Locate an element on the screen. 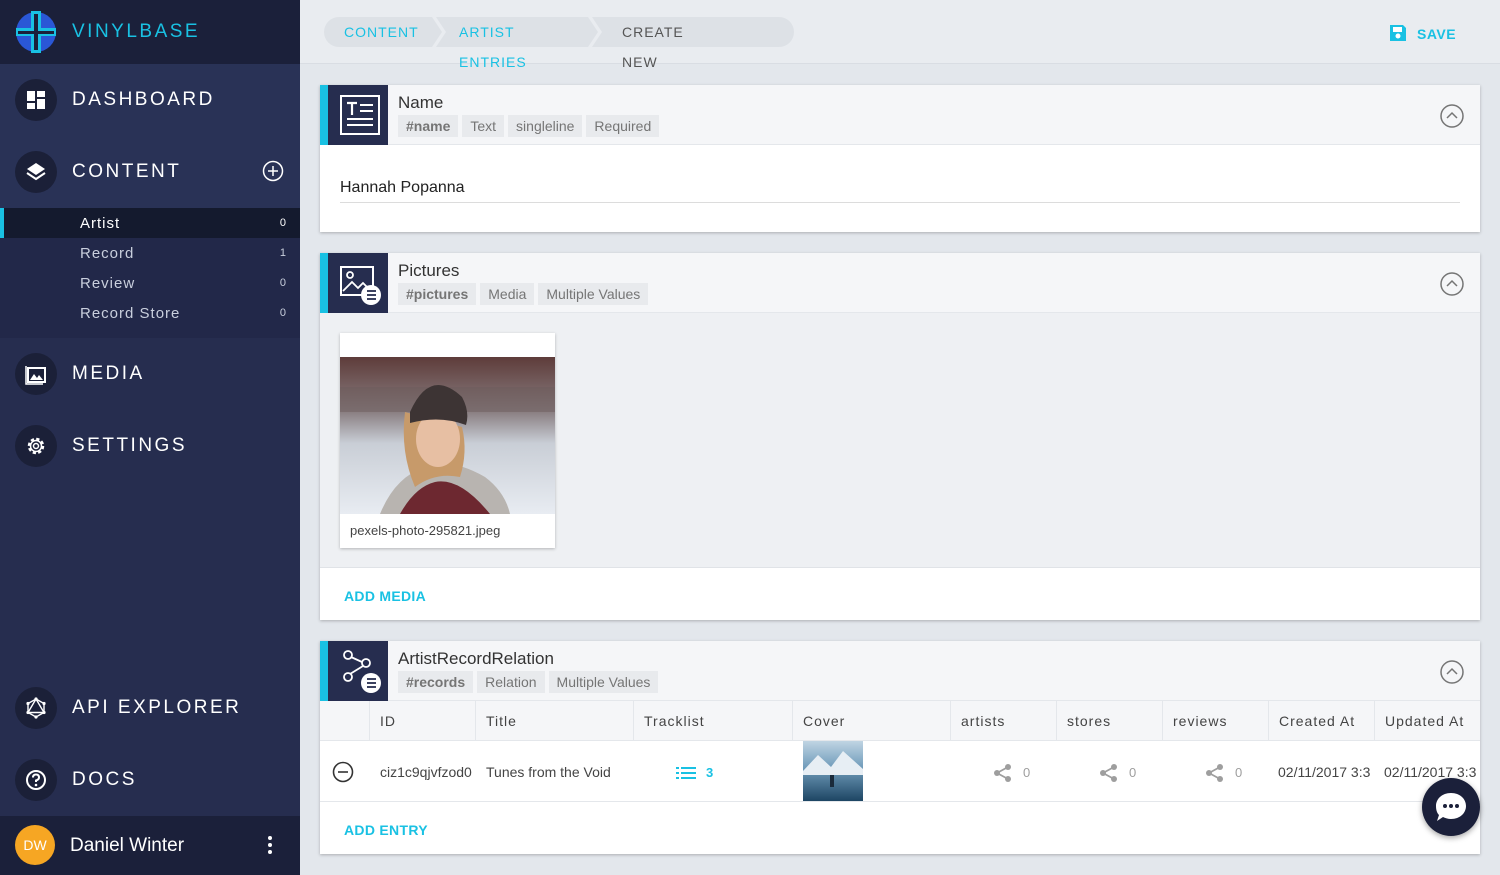 The height and width of the screenshot is (875, 1500). nav-settings-label: SETTINGS is located at coordinates (130, 445).